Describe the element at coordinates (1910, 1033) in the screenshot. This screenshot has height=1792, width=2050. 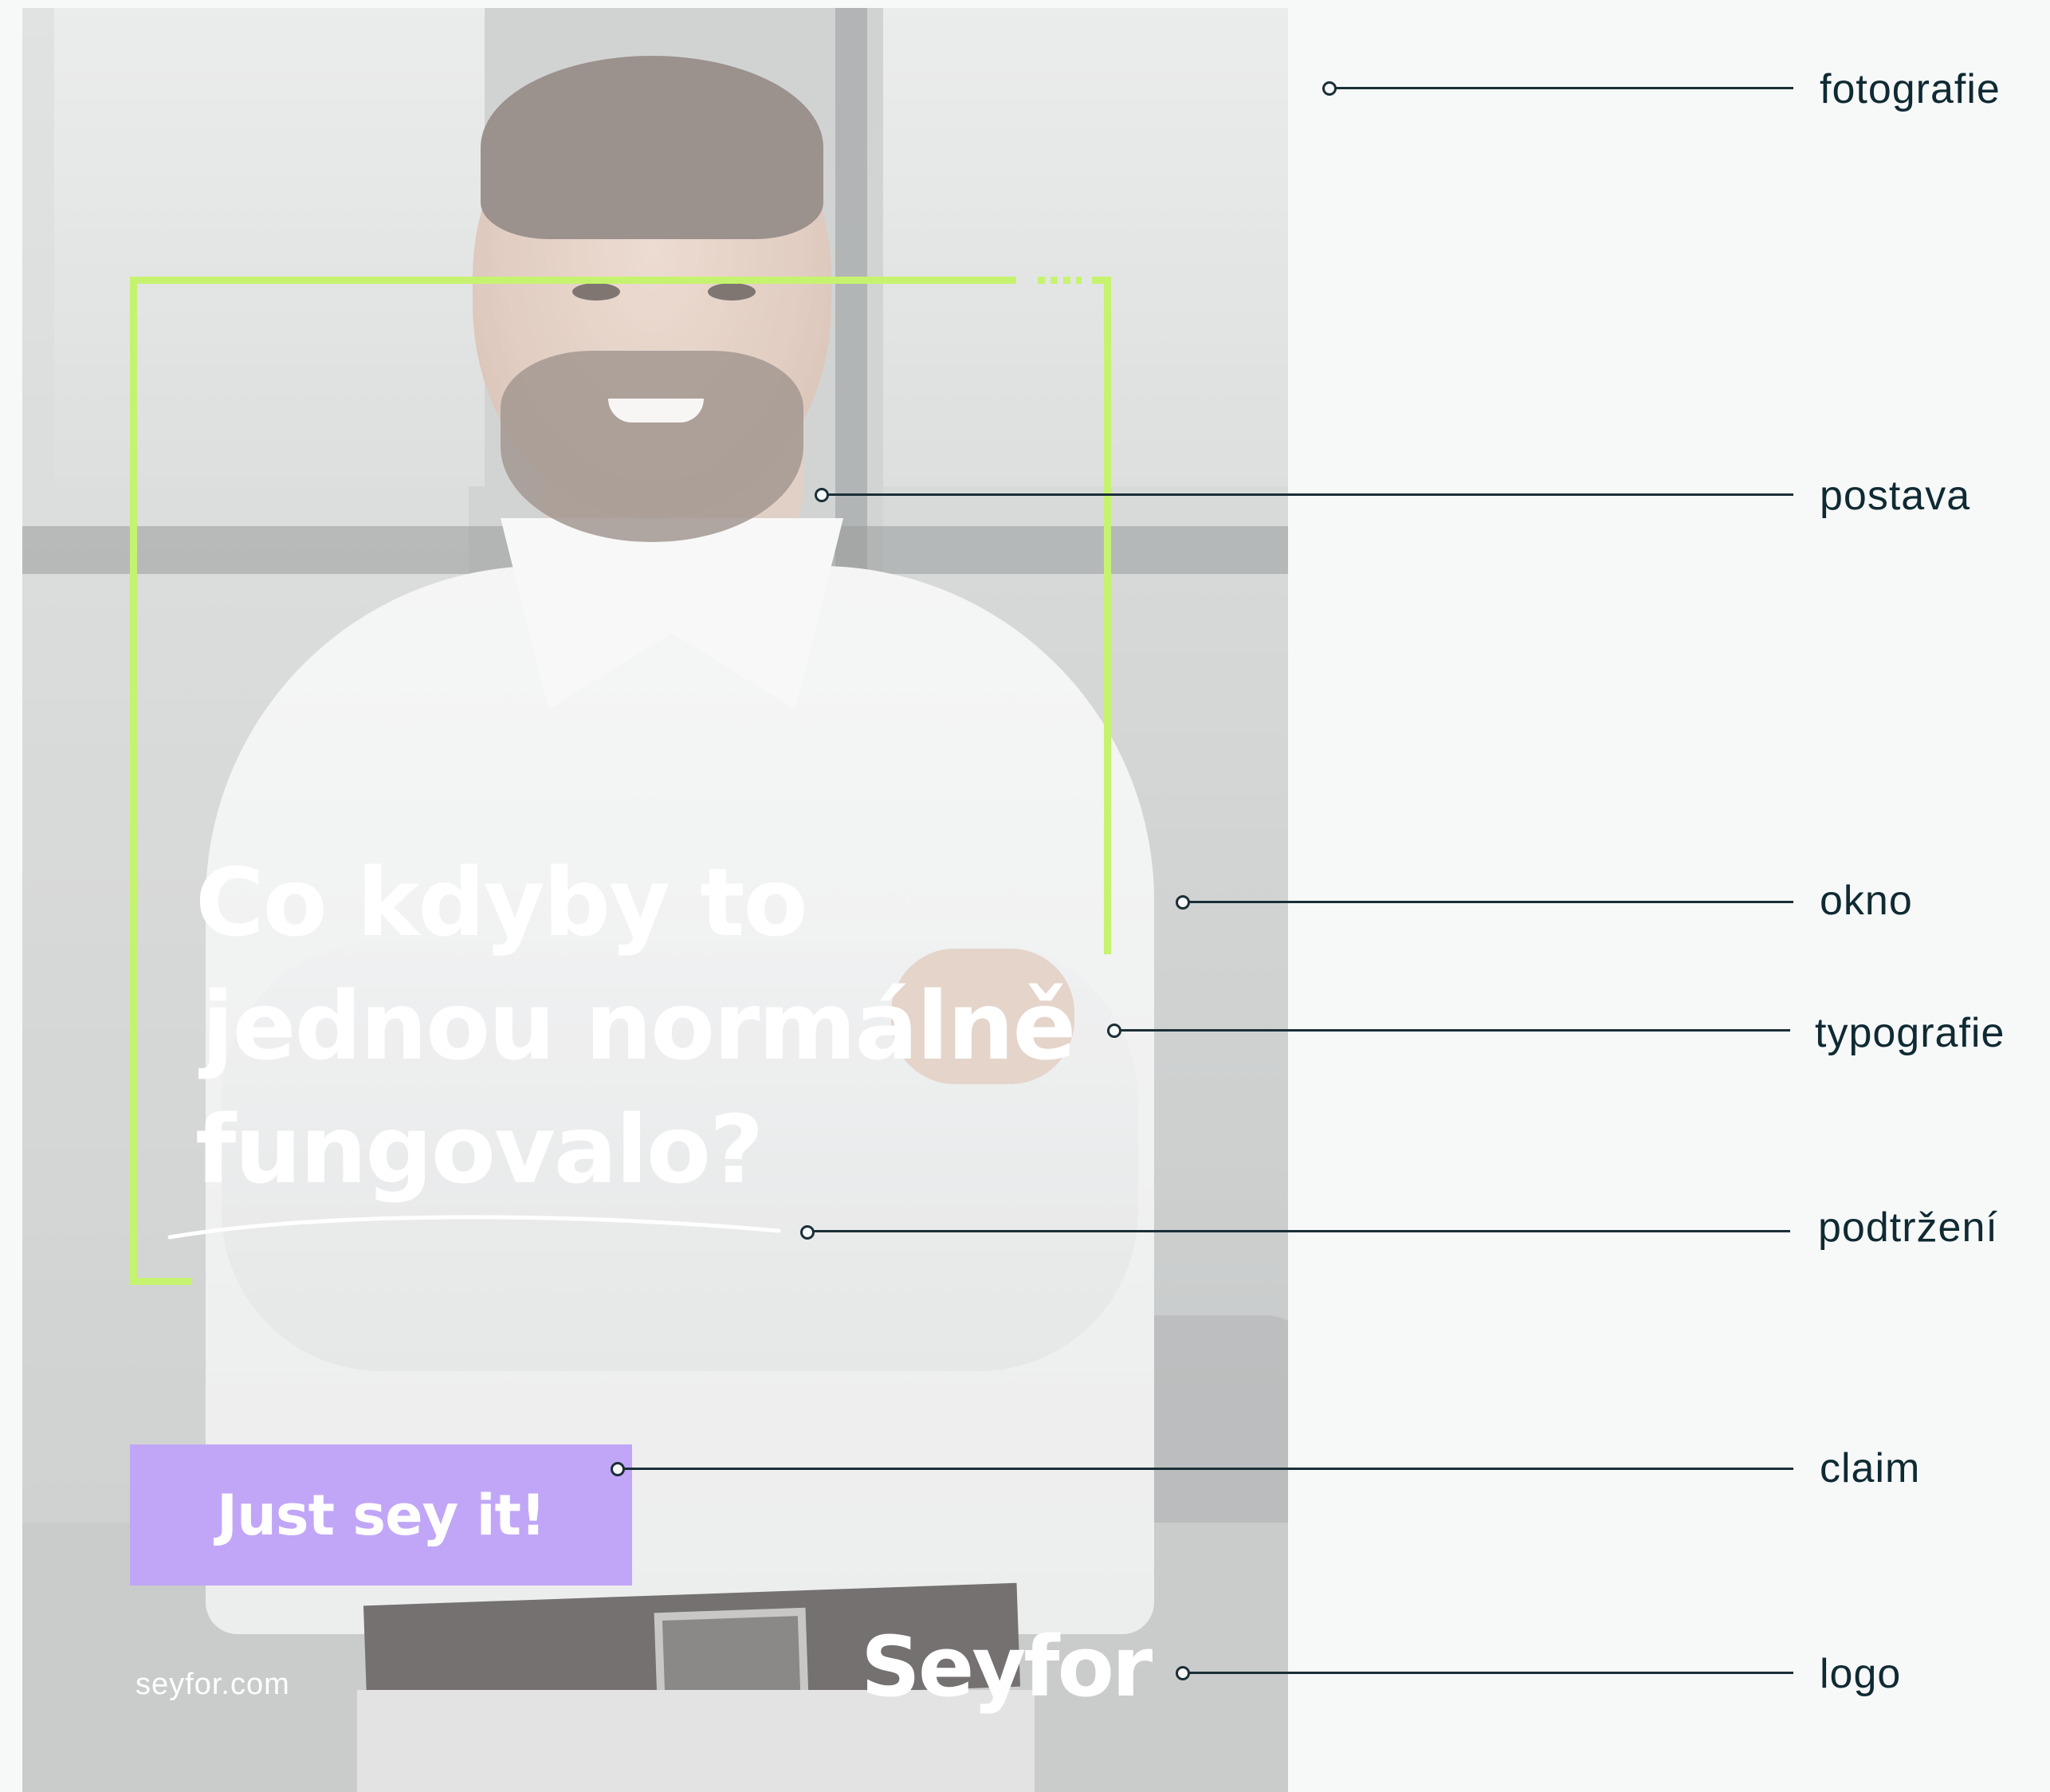
I see `annotation-label-typografie: typografie` at that location.